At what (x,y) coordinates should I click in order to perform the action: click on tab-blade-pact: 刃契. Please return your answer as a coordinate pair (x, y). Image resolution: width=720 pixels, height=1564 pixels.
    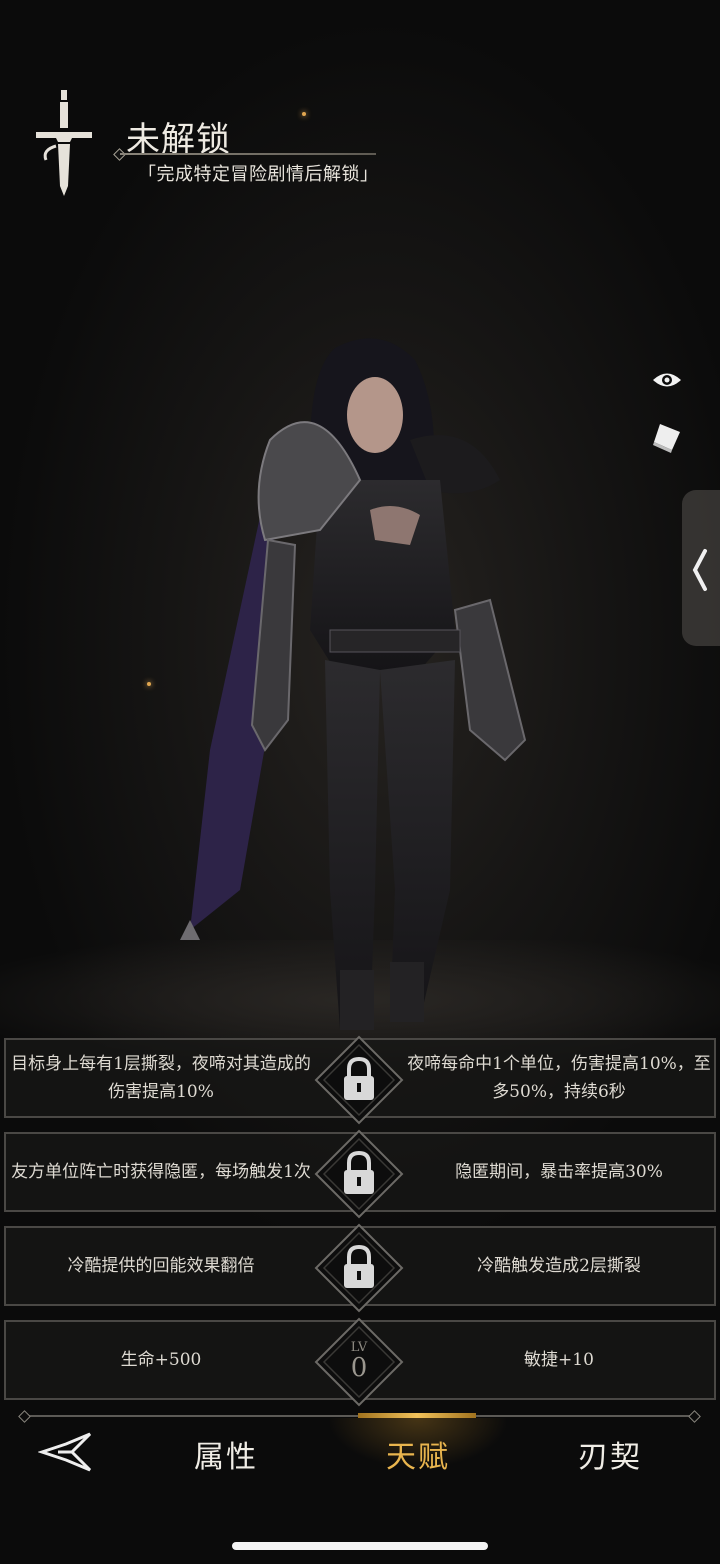
    Looking at the image, I should click on (610, 1454).